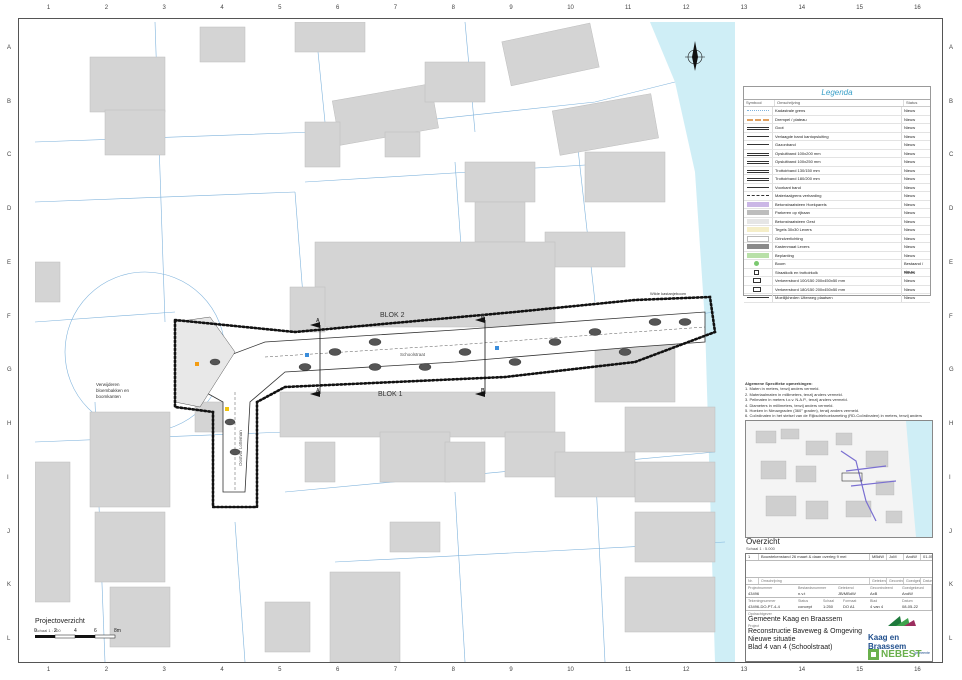 The height and width of the screenshot is (680, 962). Describe the element at coordinates (837, 298) in the screenshot. I see `legend-item-desc: Moeilijkheden Uiterweg plaatsen` at that location.